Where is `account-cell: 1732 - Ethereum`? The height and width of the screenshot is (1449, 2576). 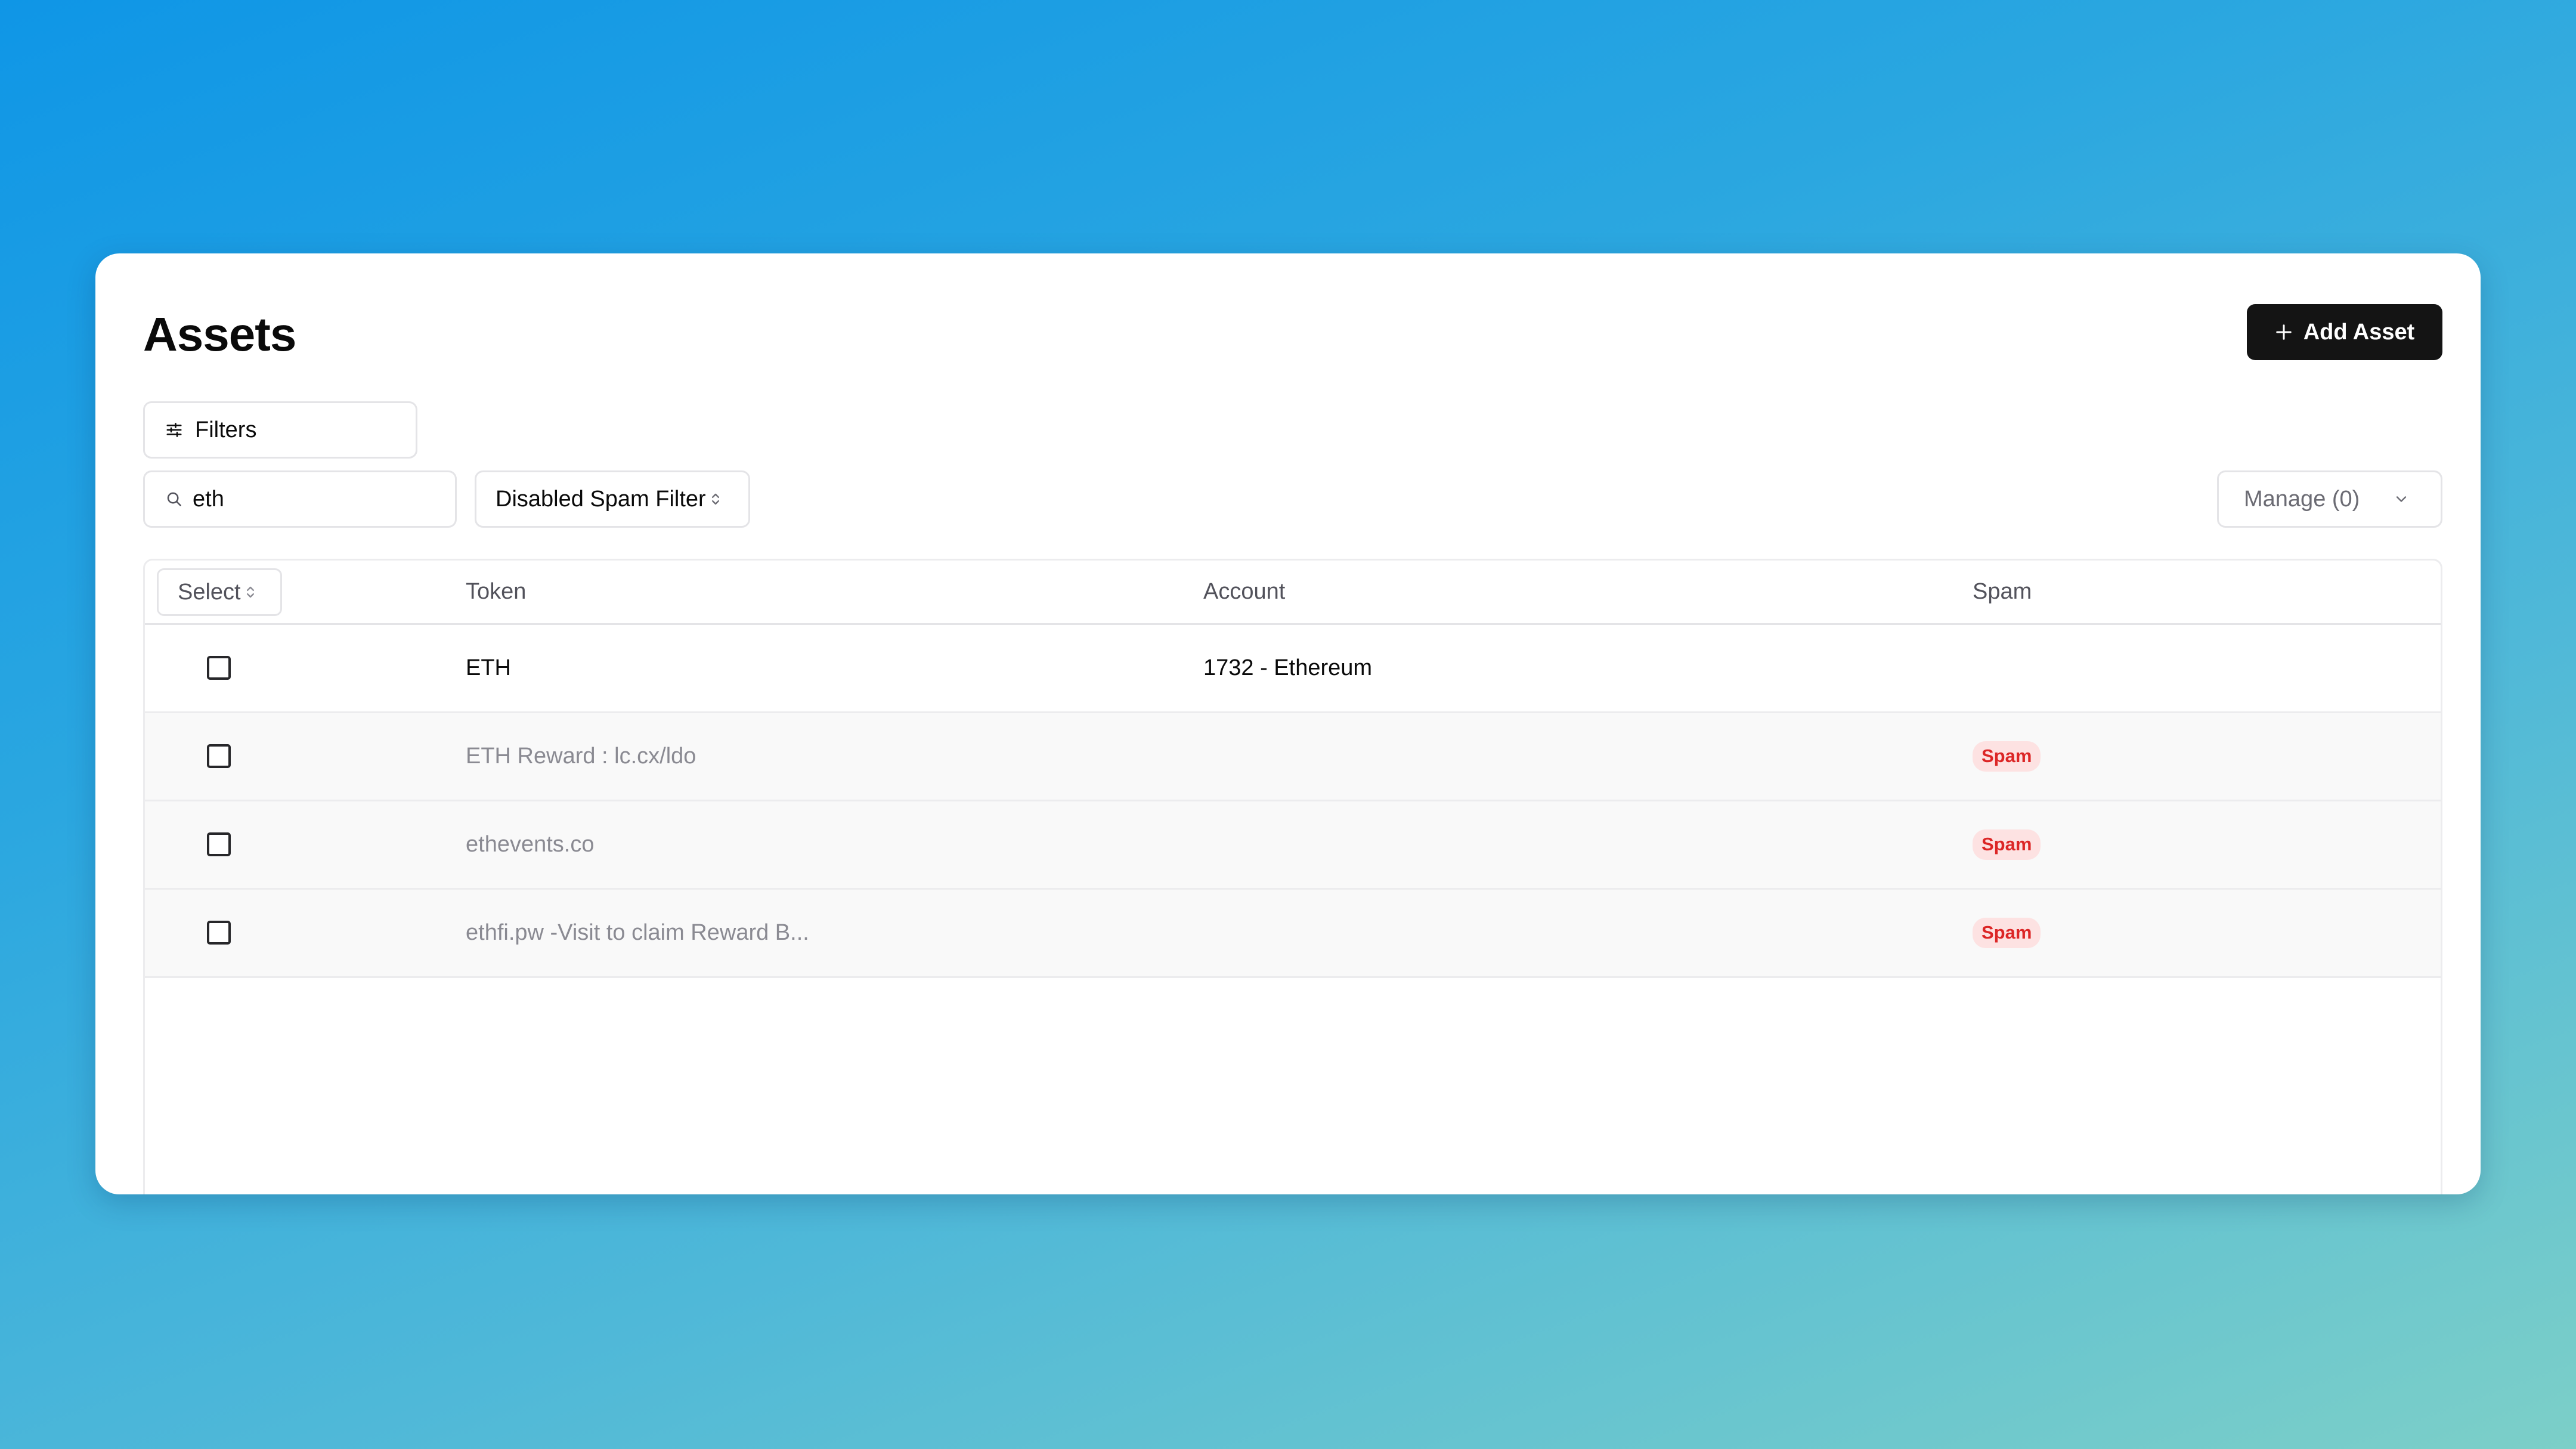 account-cell: 1732 - Ethereum is located at coordinates (1288, 667).